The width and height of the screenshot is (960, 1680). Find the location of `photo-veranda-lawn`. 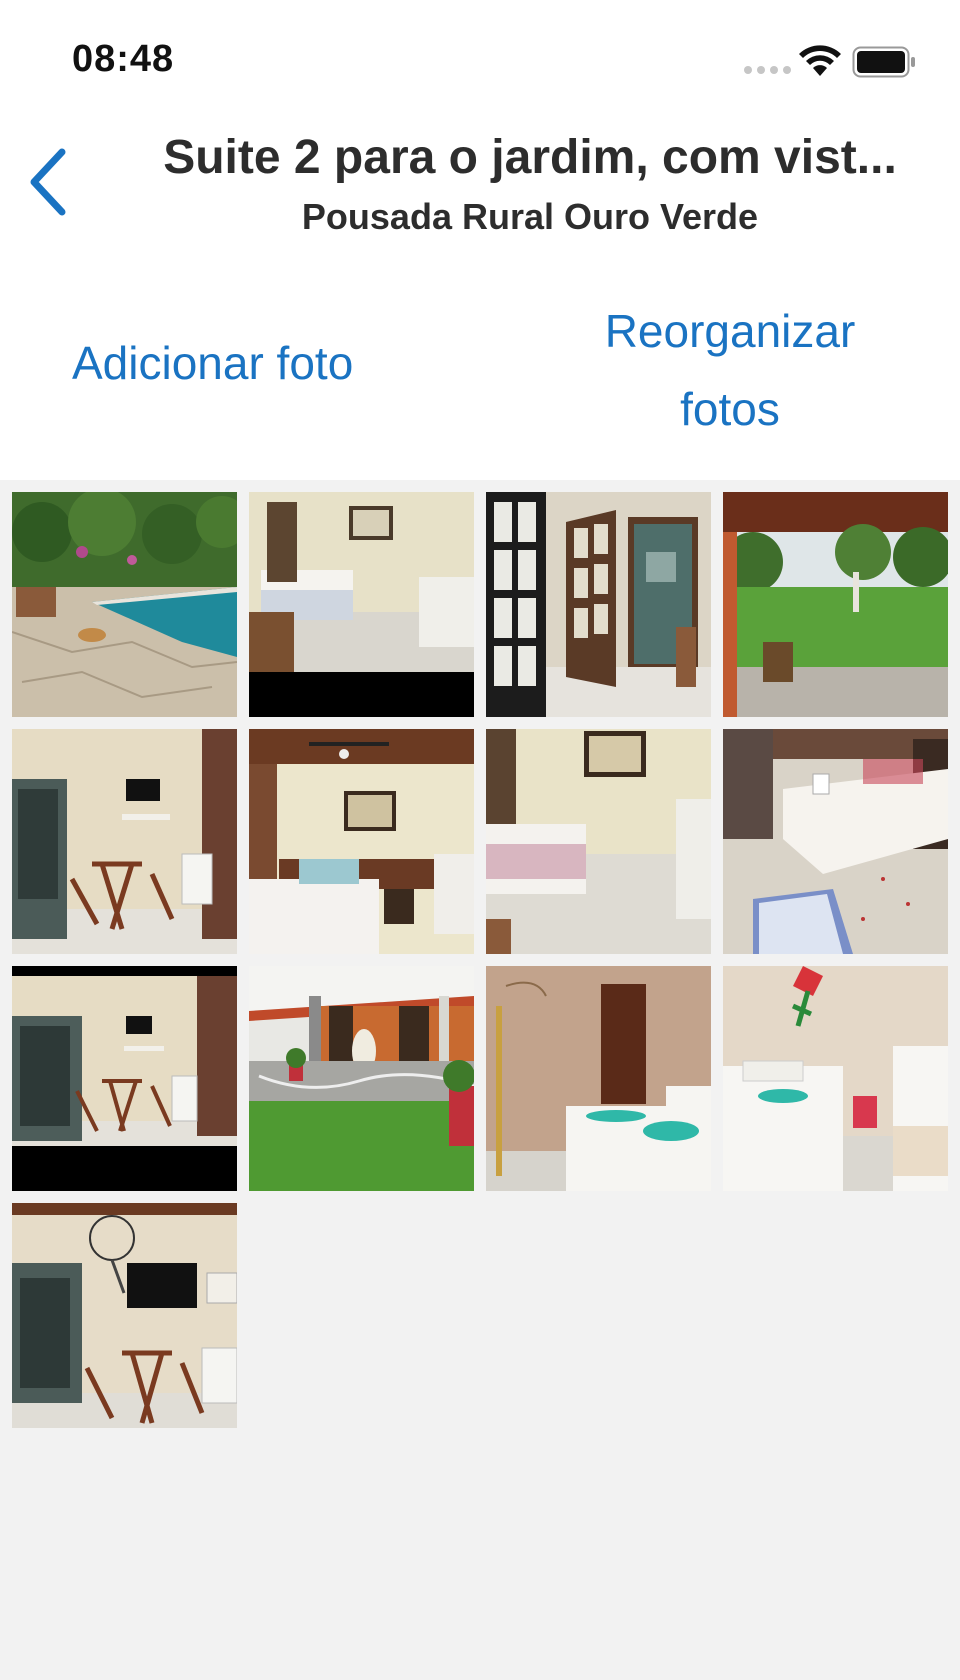

photo-veranda-lawn is located at coordinates (835, 604).